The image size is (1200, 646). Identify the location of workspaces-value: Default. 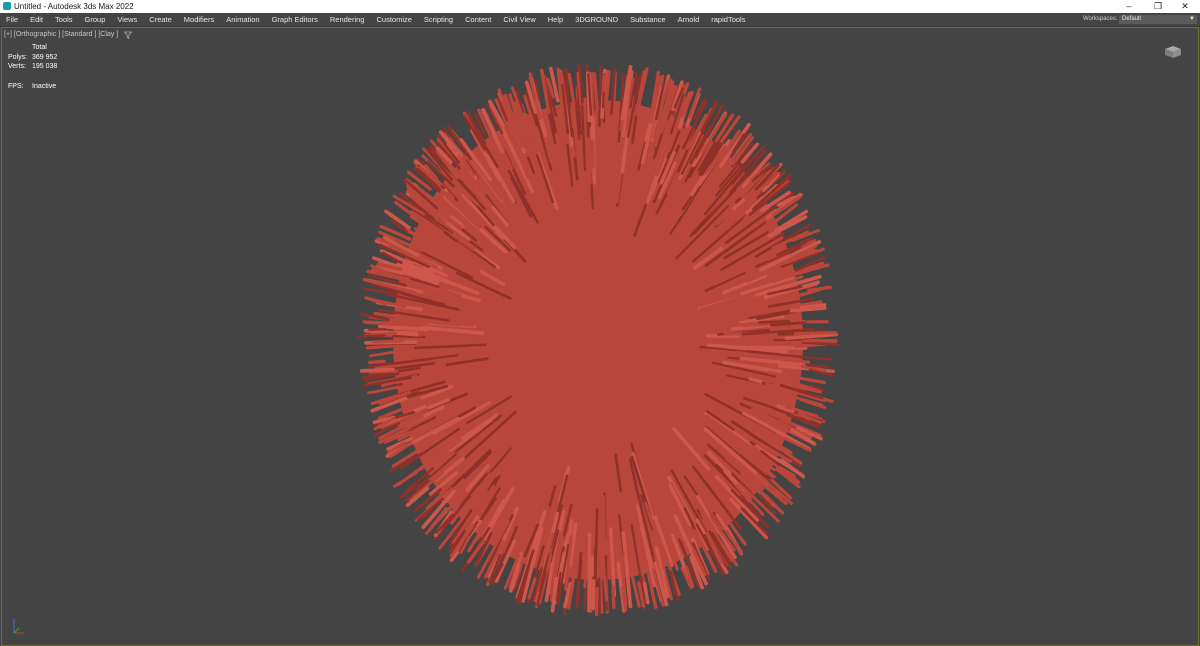
(1132, 19).